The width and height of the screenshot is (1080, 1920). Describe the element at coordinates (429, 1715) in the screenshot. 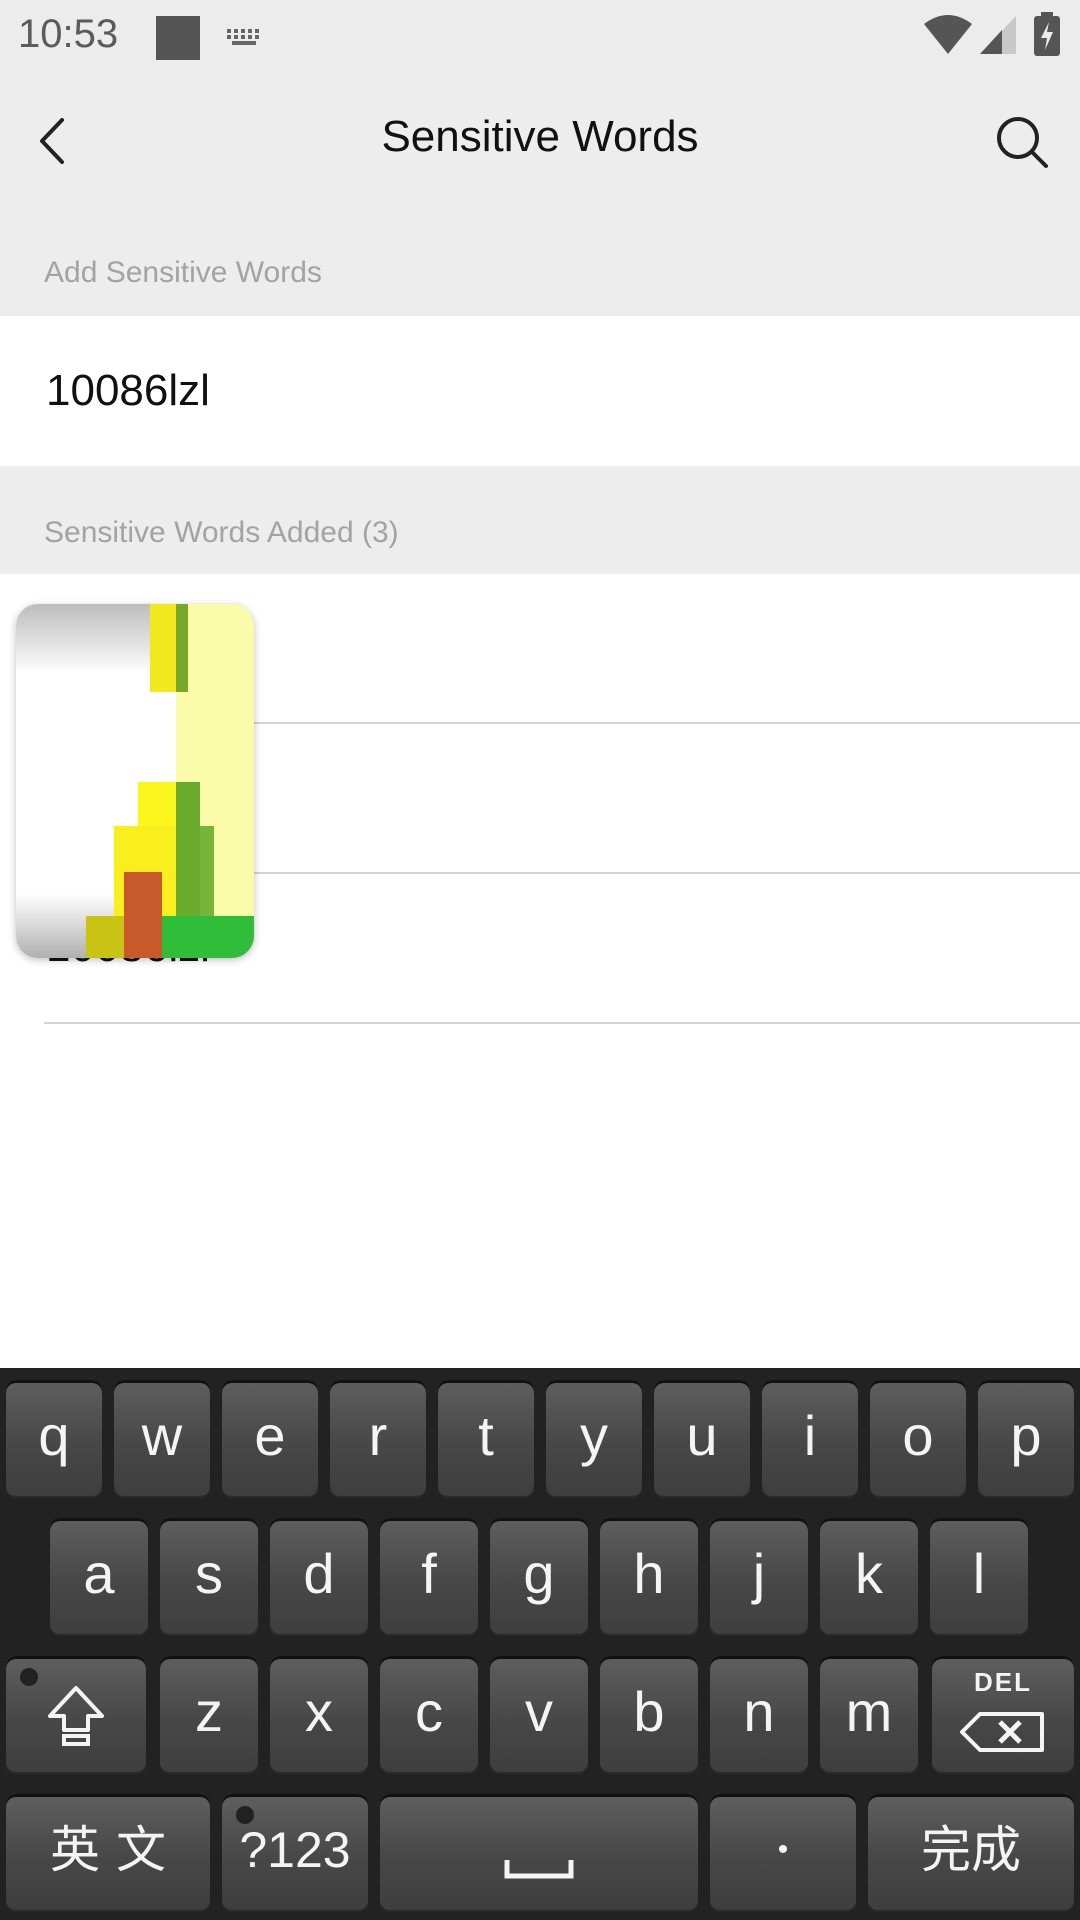

I see `key-c: c` at that location.